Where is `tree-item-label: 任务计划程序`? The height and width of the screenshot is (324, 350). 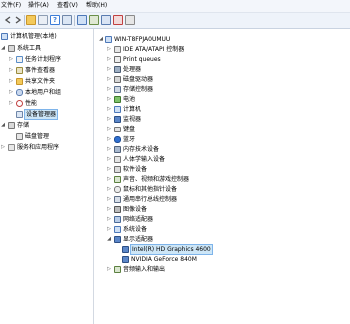 tree-item-label: 任务计划程序 is located at coordinates (43, 59).